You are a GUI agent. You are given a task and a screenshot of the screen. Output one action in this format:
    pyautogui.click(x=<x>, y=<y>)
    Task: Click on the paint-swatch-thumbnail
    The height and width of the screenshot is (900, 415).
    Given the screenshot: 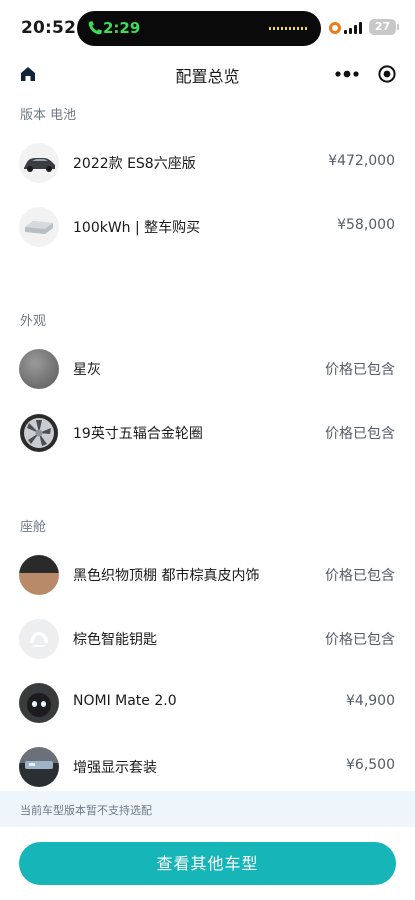 What is the action you would take?
    pyautogui.click(x=39, y=369)
    